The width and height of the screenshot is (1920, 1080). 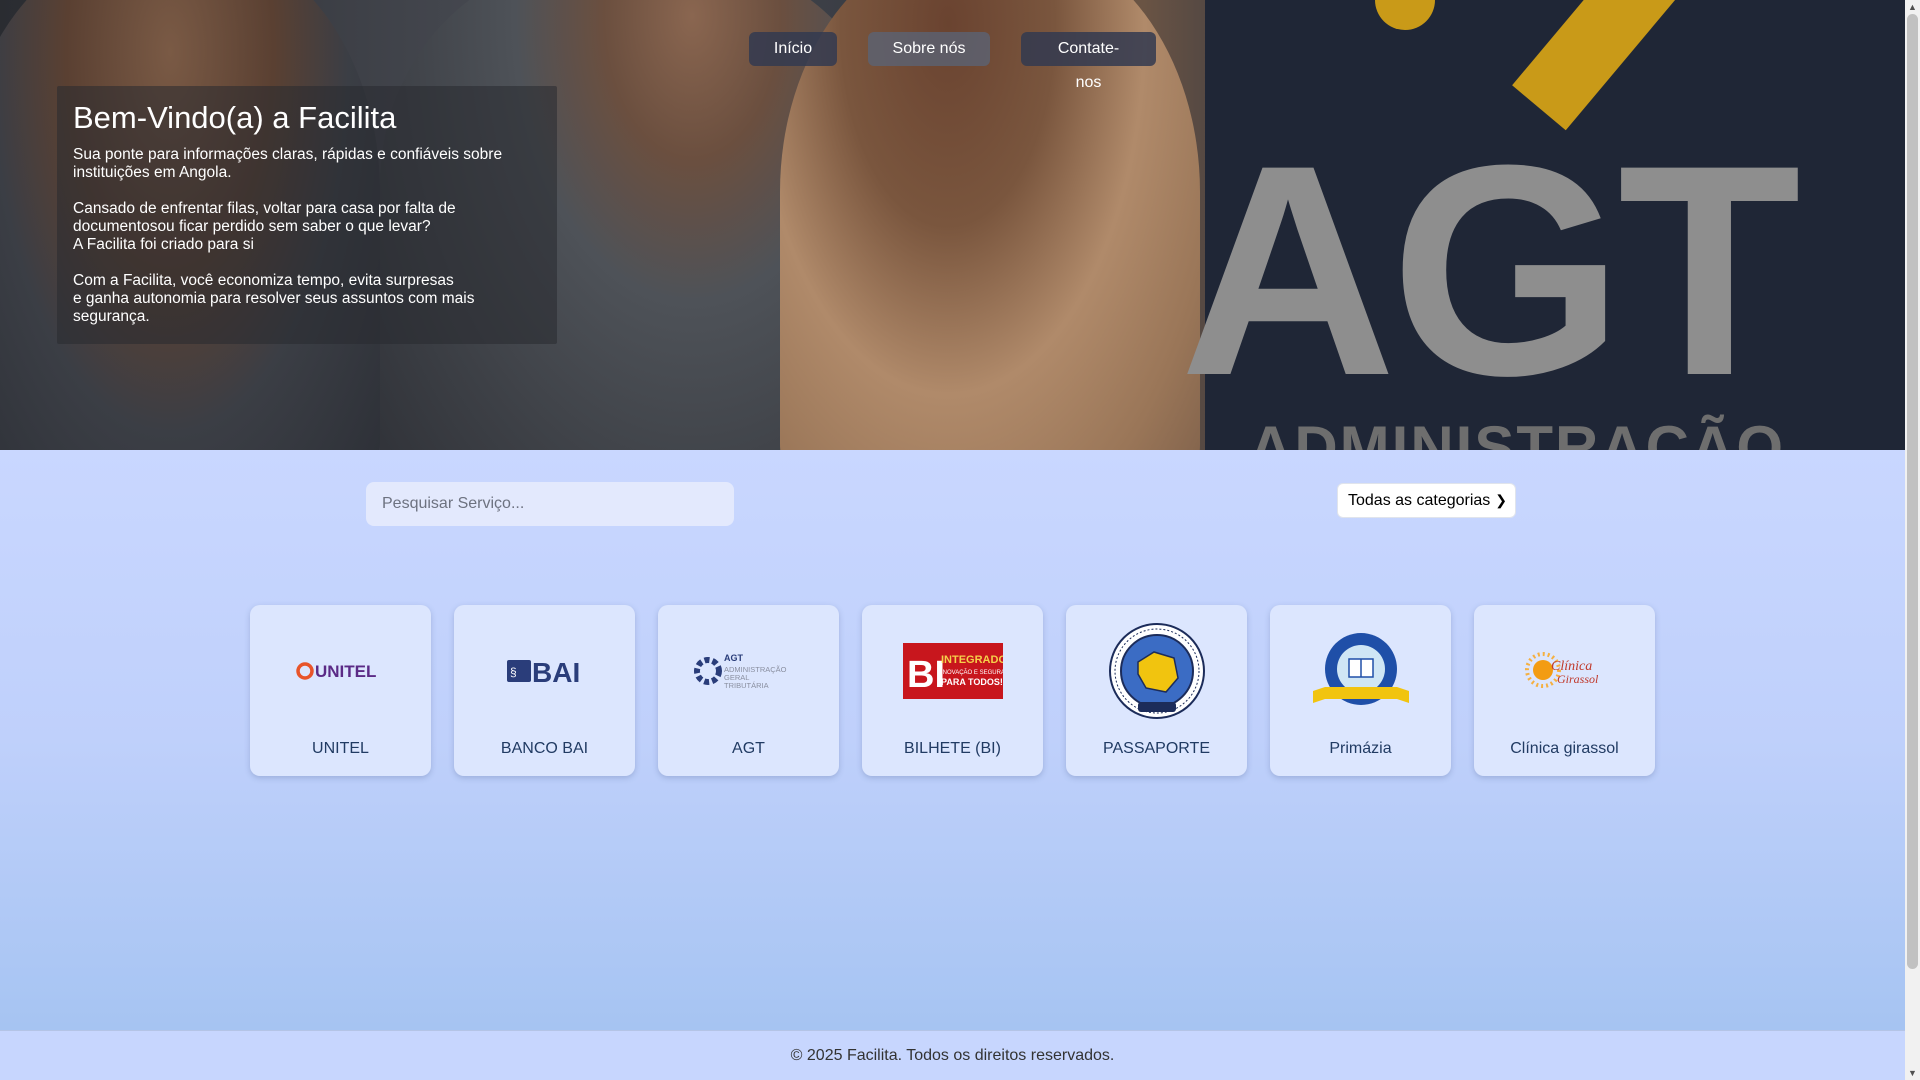 I want to click on svg-text: INOVAÇÃO E SEGURANÇA, so click(x=972, y=672).